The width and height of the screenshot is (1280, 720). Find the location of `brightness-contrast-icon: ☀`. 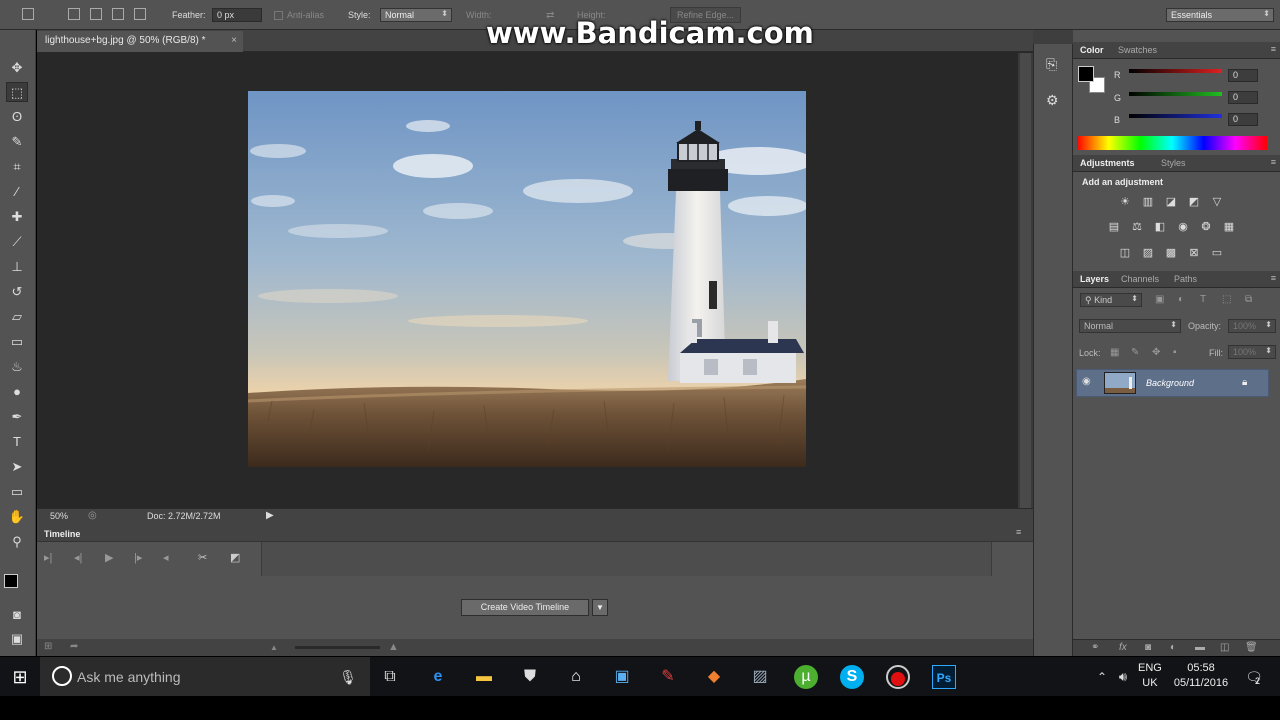

brightness-contrast-icon: ☀ is located at coordinates (1125, 202).